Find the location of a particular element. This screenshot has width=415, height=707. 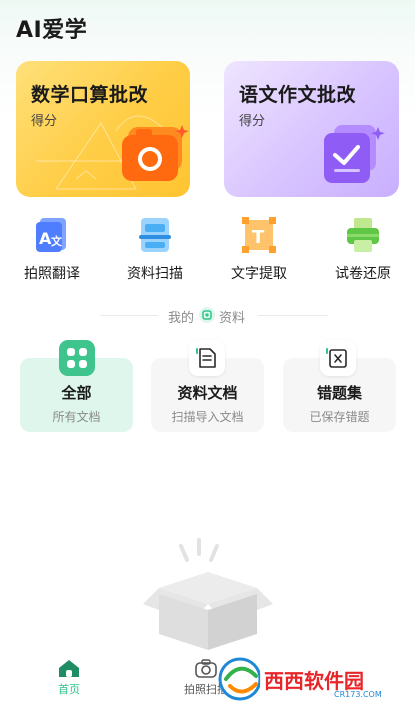

essay-check-icon is located at coordinates (354, 154).